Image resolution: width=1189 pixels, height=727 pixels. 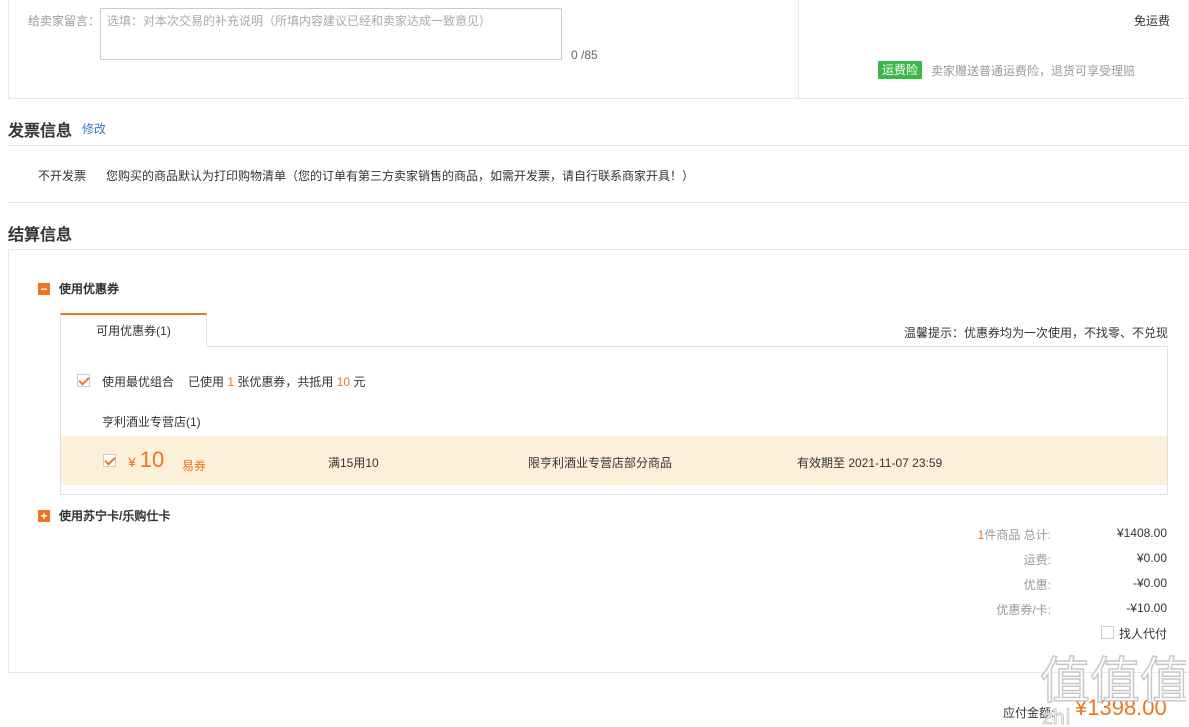 What do you see at coordinates (331, 34) in the screenshot?
I see `remark-textarea: 选填：对本次交易的补充说明（所填内容建议已经和卖家达成一致意见）` at bounding box center [331, 34].